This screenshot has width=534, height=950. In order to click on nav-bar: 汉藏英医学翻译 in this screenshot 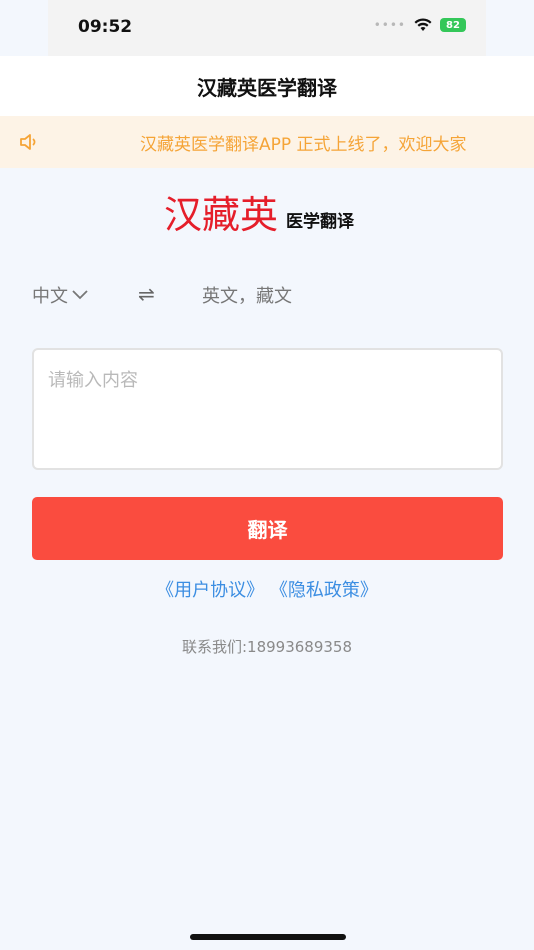, I will do `click(267, 86)`.